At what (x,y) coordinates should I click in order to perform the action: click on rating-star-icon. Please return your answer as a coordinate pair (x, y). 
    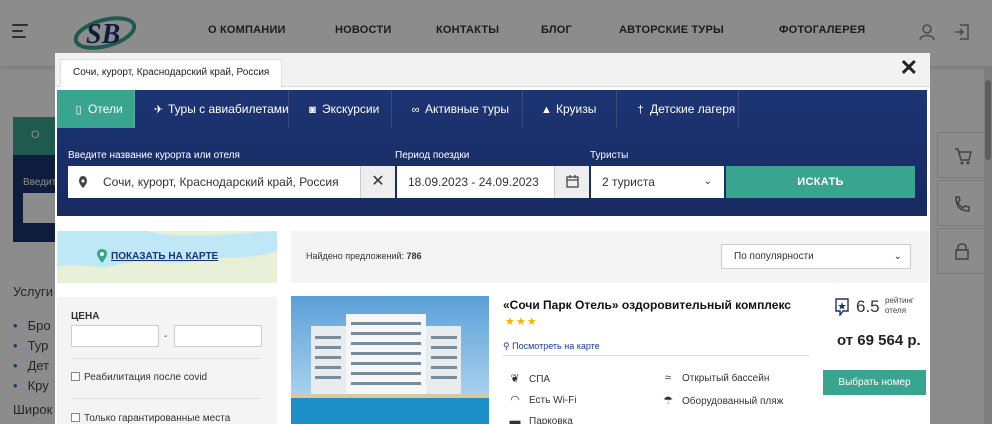
    Looking at the image, I should click on (842, 307).